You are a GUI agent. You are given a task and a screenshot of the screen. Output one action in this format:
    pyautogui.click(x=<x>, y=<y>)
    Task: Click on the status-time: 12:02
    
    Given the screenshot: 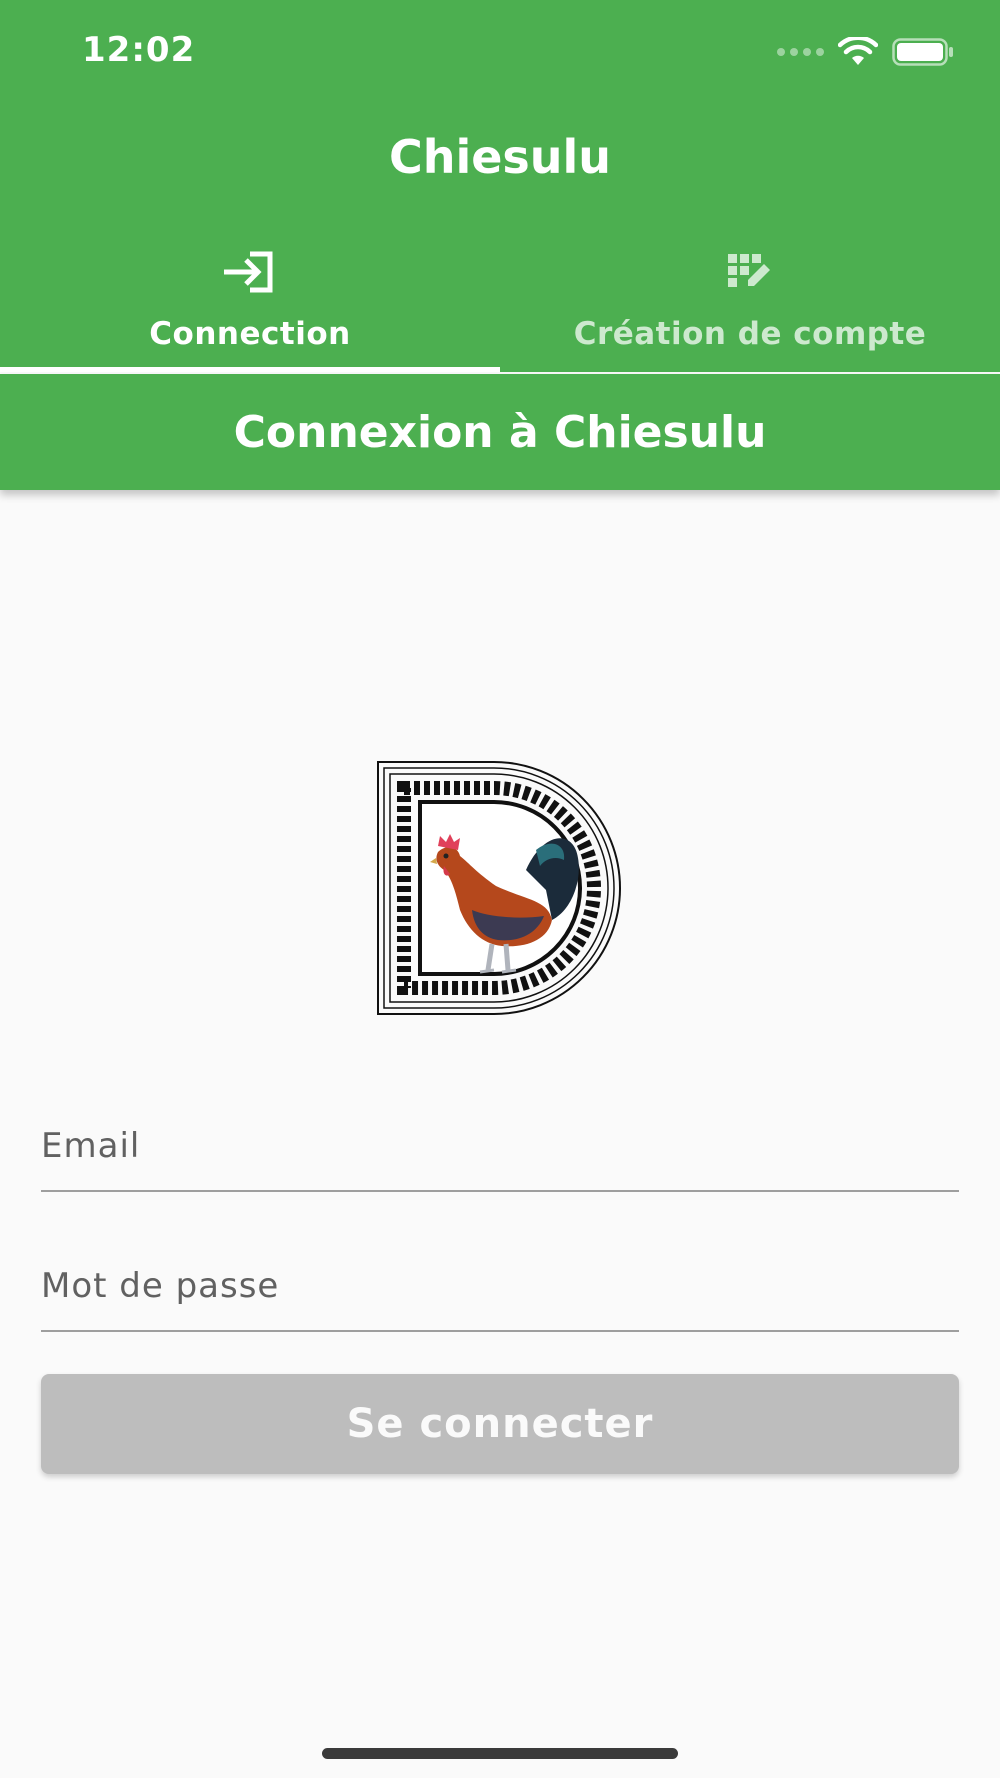 What is the action you would take?
    pyautogui.click(x=139, y=50)
    